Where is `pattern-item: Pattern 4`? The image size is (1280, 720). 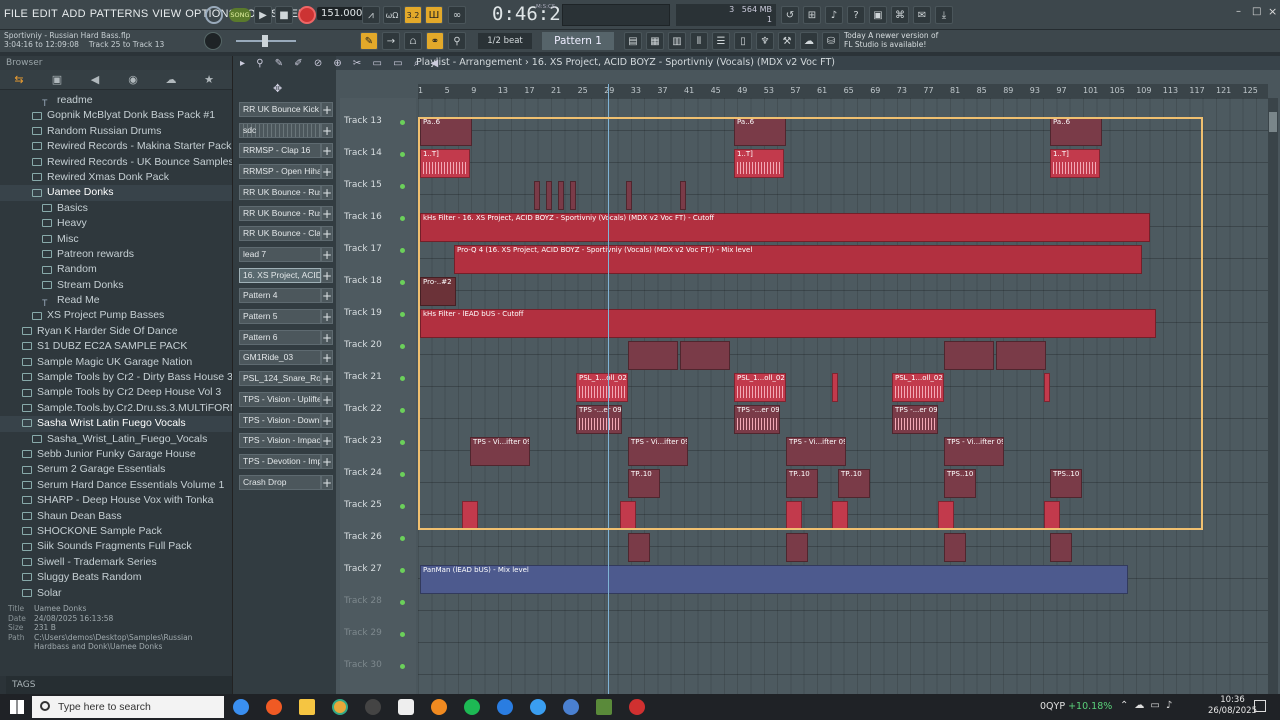
pattern-item: Pattern 4 is located at coordinates (280, 296).